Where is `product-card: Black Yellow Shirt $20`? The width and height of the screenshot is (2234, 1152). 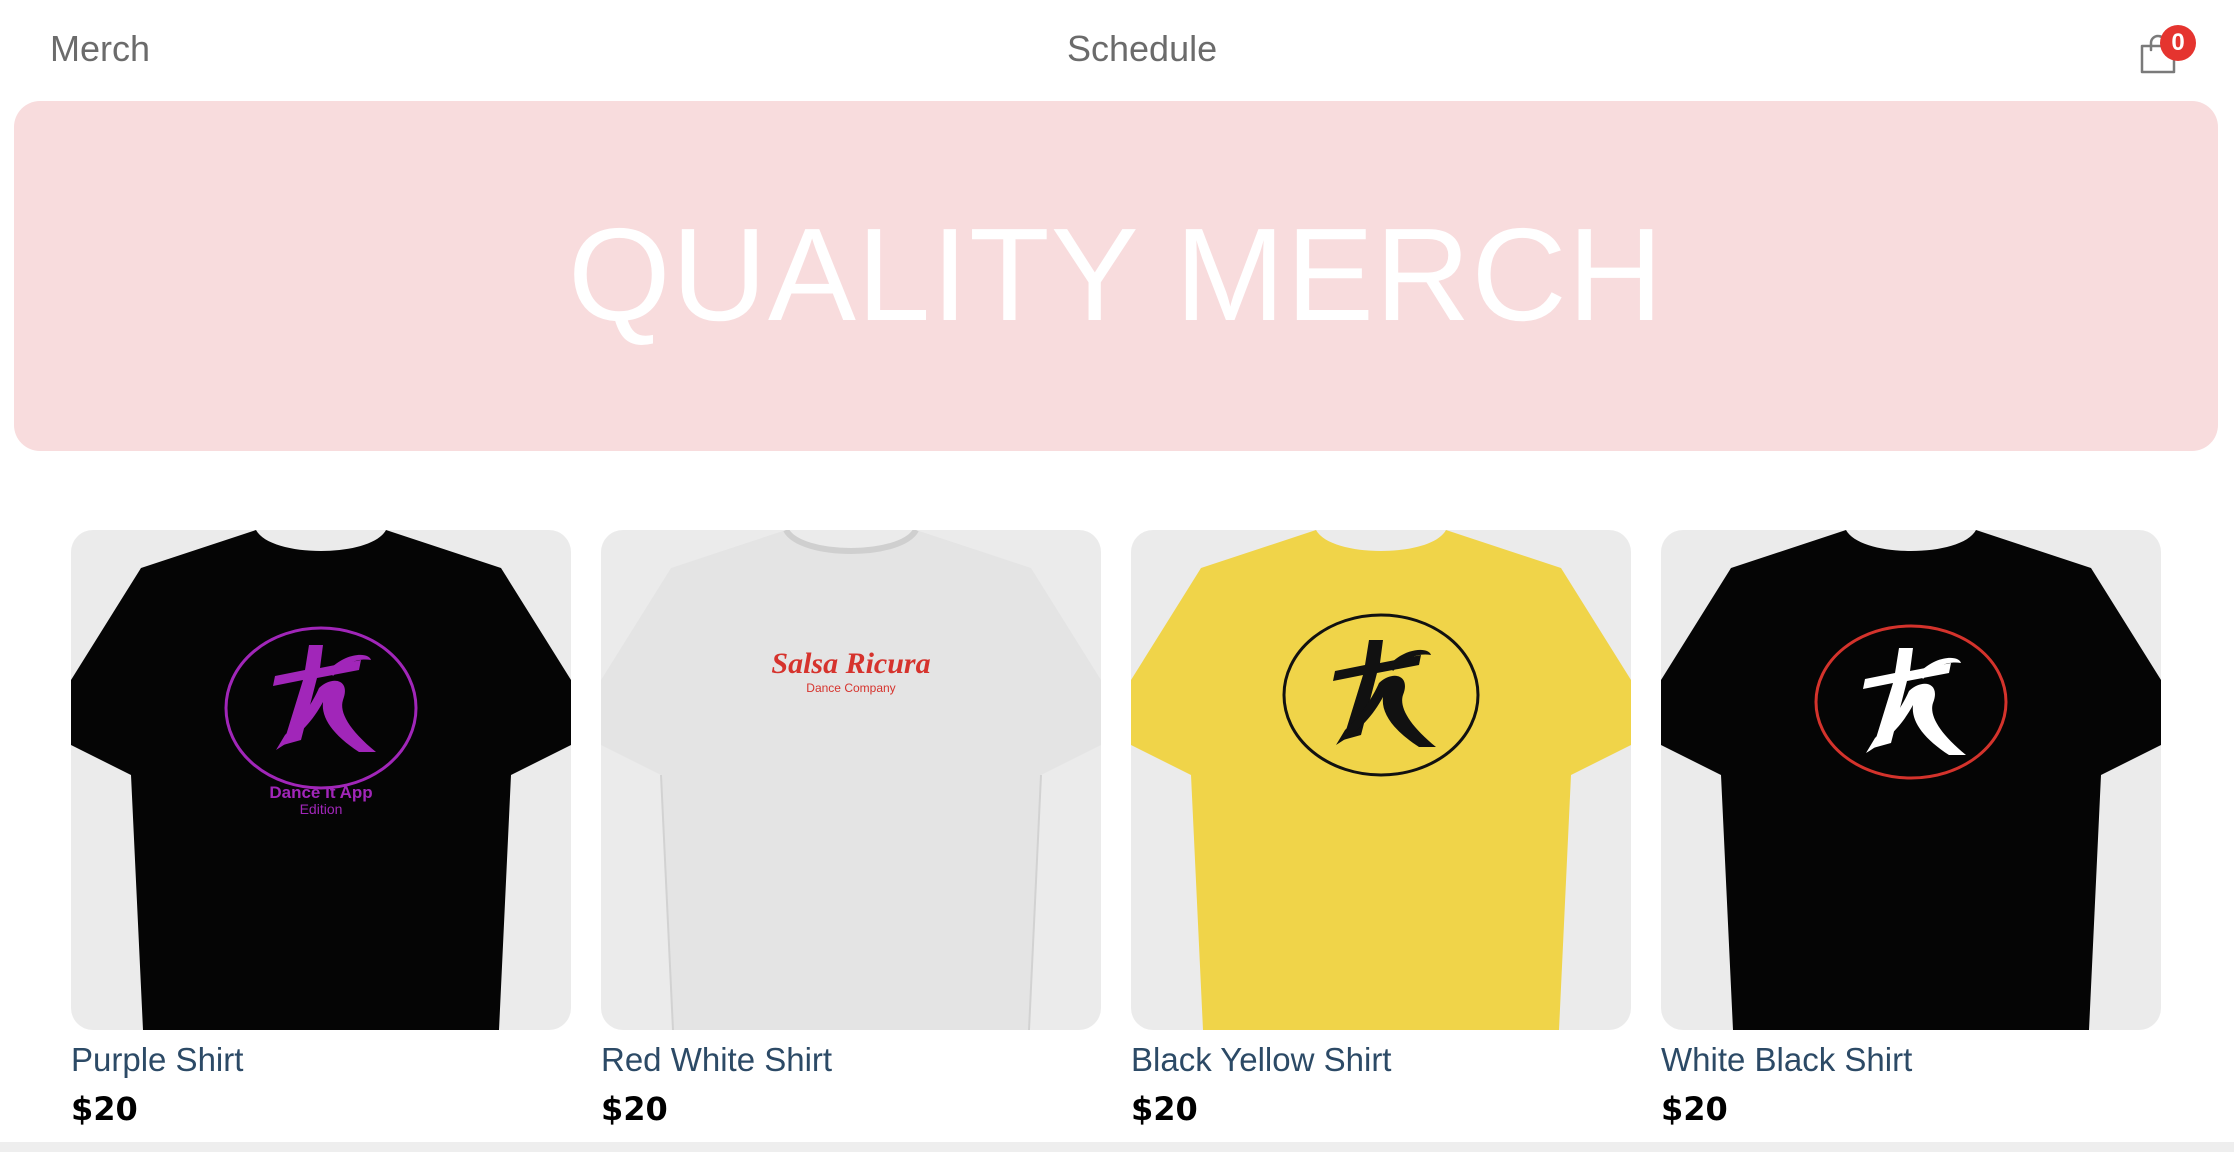
product-card: Black Yellow Shirt $20 is located at coordinates (1382, 829).